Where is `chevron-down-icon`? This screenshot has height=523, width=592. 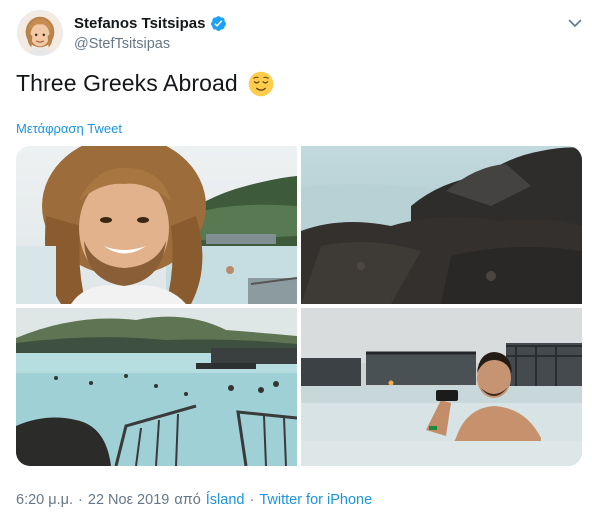
chevron-down-icon is located at coordinates (575, 23).